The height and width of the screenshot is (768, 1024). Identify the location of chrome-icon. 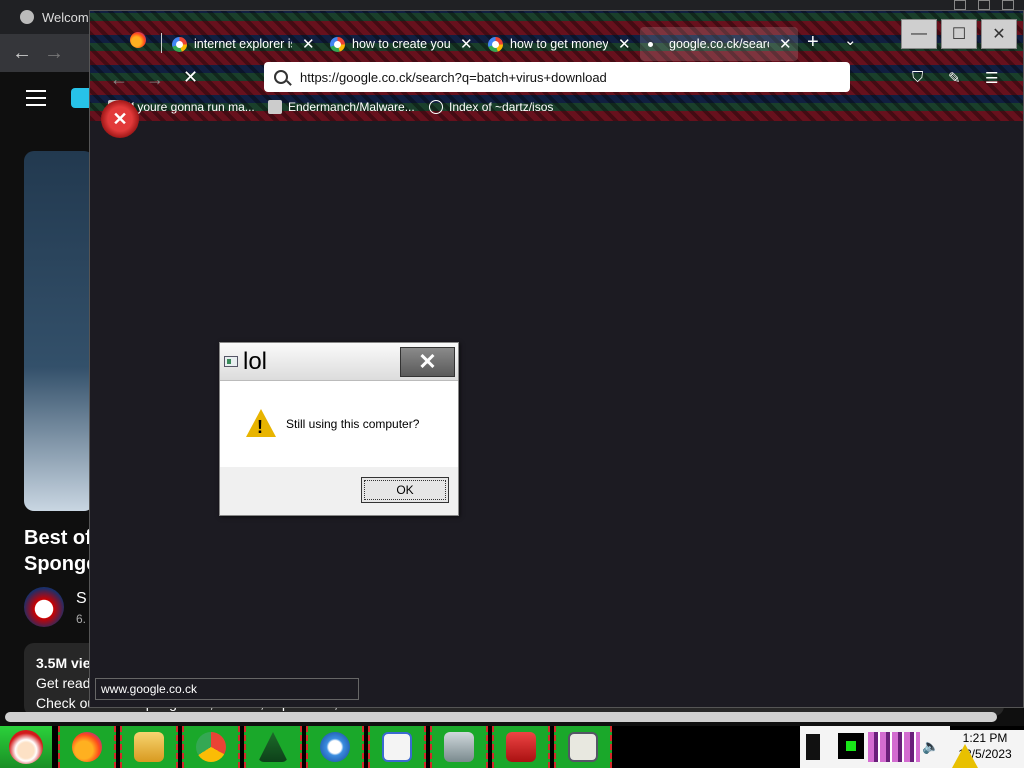
(211, 747).